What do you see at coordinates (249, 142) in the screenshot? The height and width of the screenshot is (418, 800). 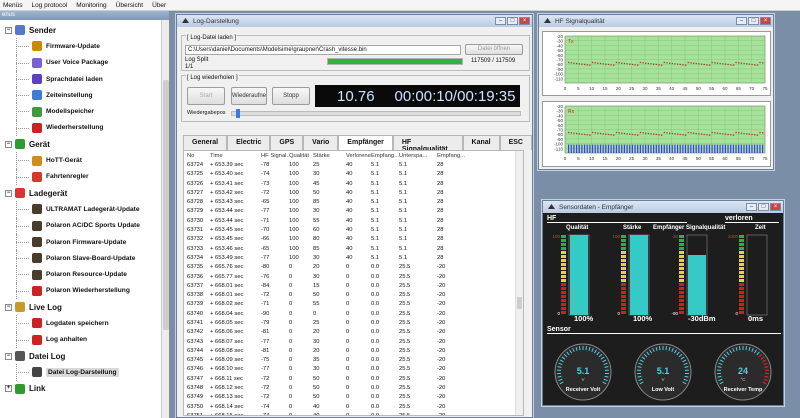 I see `tab-1: Electric` at bounding box center [249, 142].